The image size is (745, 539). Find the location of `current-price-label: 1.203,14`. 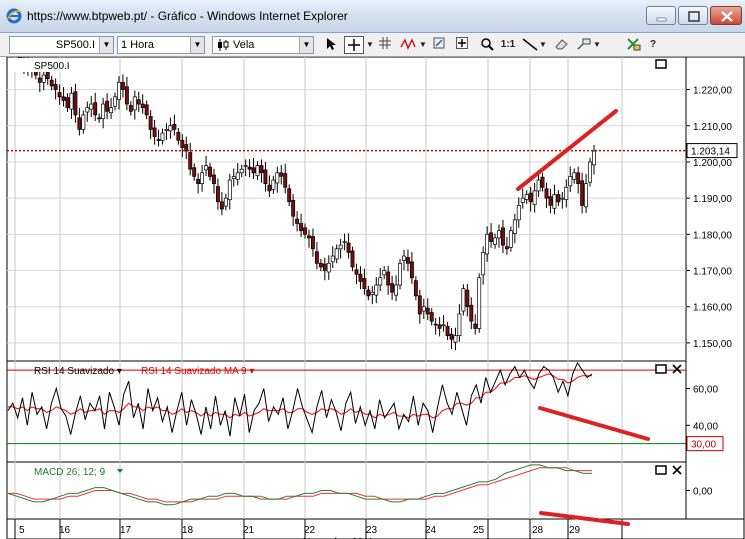

current-price-label: 1.203,14 is located at coordinates (710, 152).